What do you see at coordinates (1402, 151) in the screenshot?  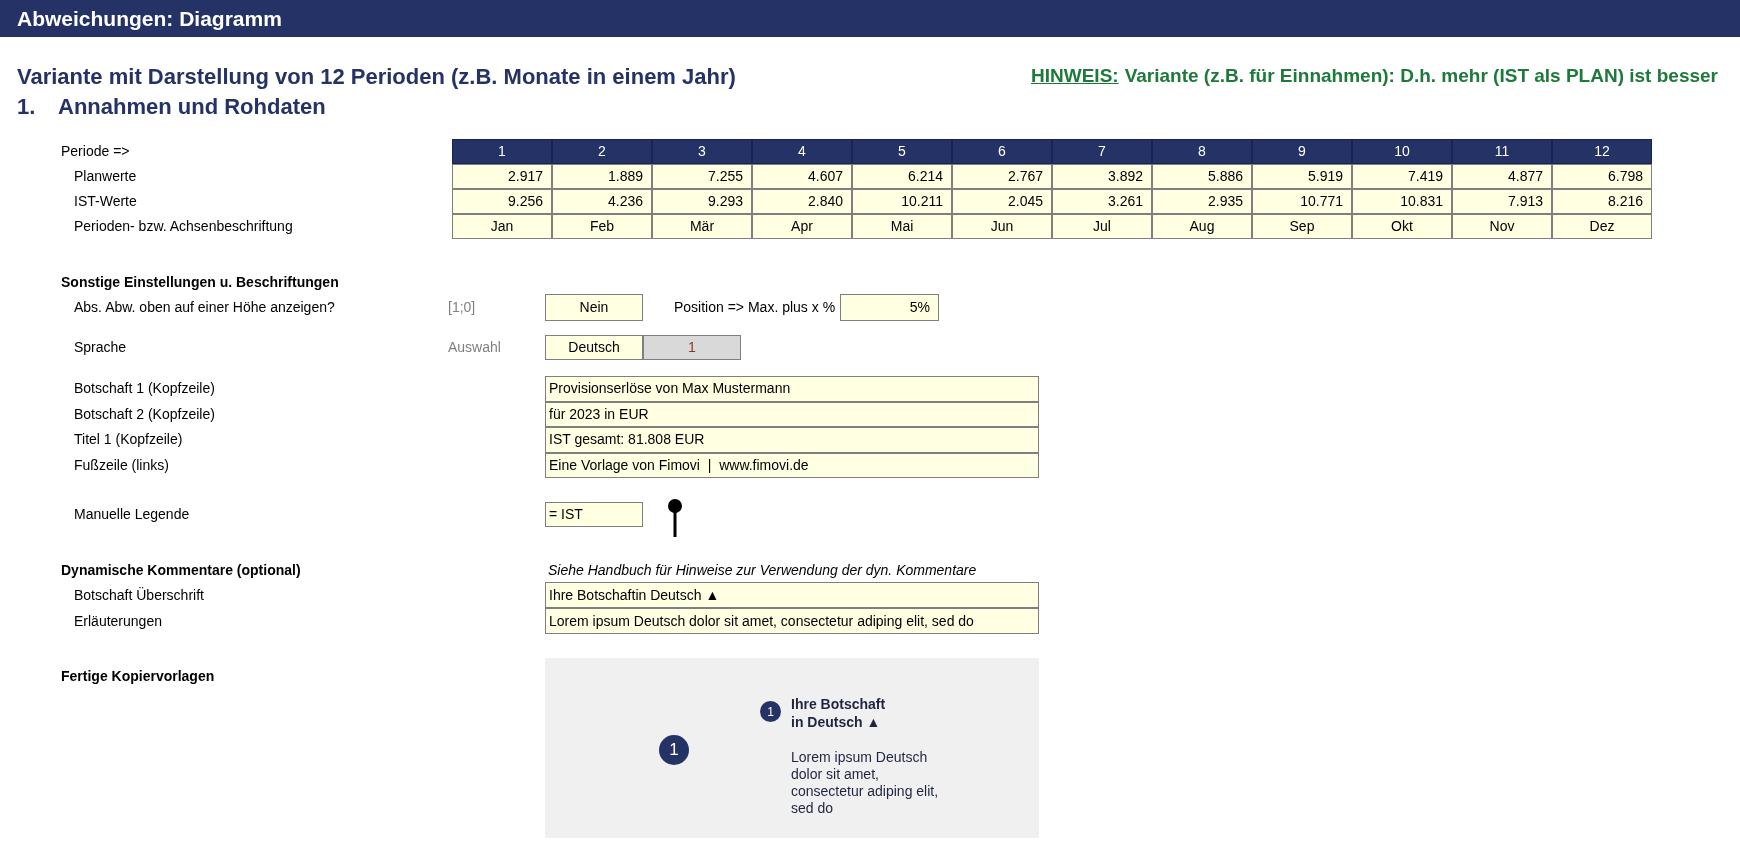 I see `period-header: 10` at bounding box center [1402, 151].